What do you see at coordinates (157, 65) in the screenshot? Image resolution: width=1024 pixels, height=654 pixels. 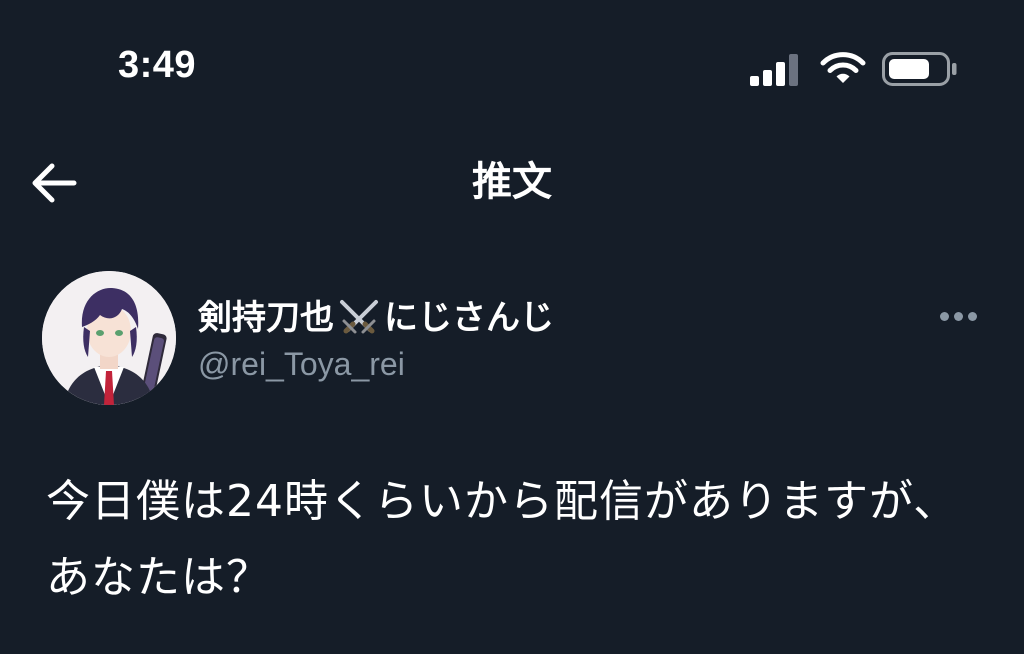 I see `status-time: 3:49` at bounding box center [157, 65].